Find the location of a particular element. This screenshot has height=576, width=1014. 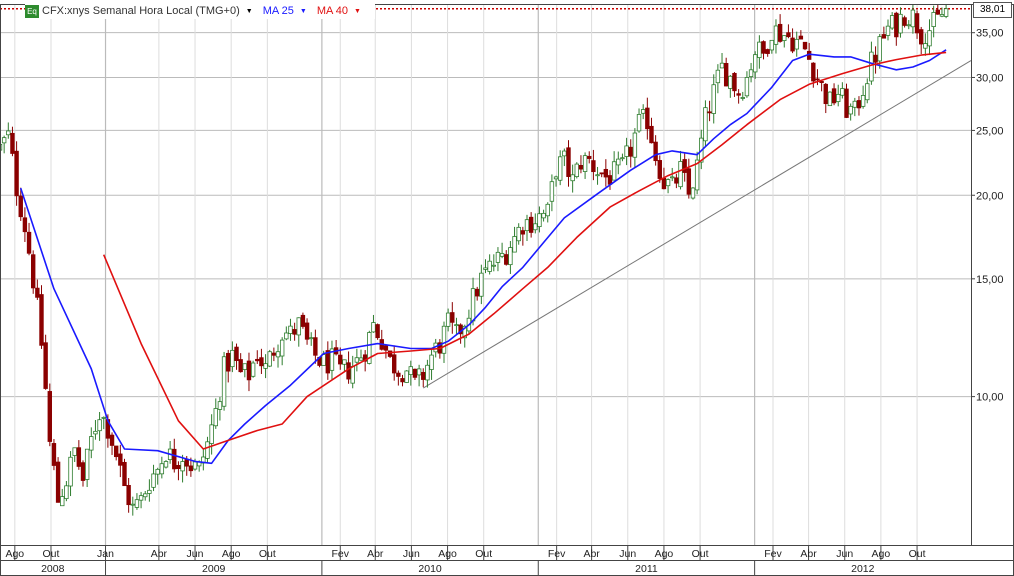

instrument-dropdown-icon: ▼ is located at coordinates (249, 11).